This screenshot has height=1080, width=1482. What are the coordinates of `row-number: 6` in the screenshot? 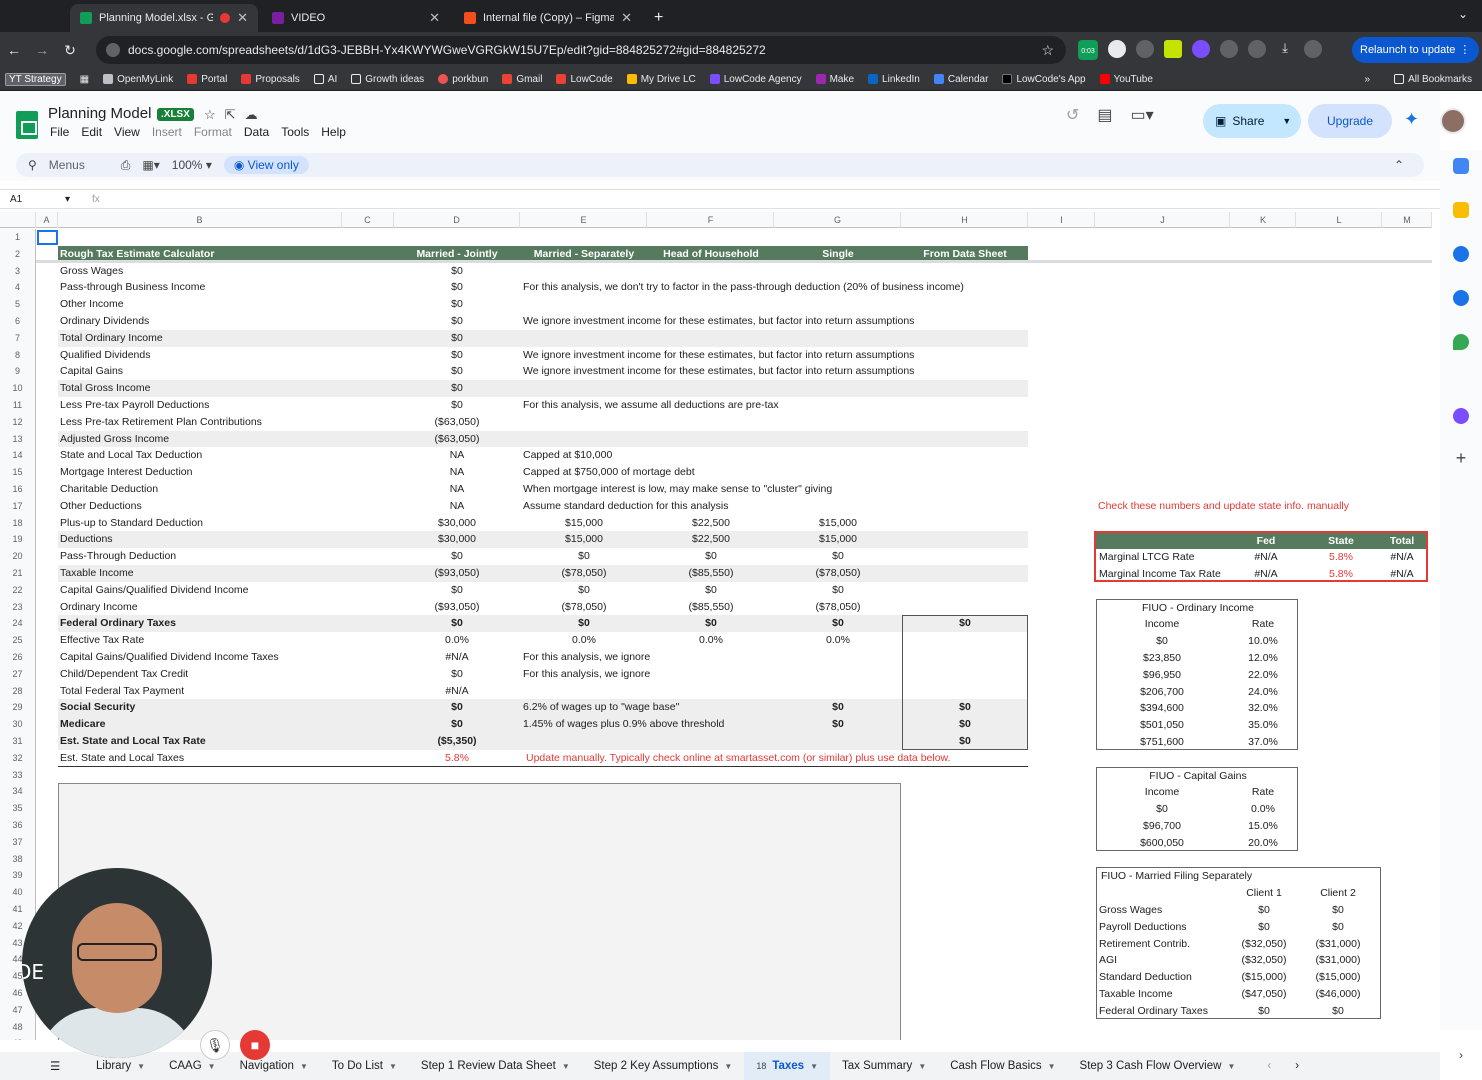 It's located at (18, 321).